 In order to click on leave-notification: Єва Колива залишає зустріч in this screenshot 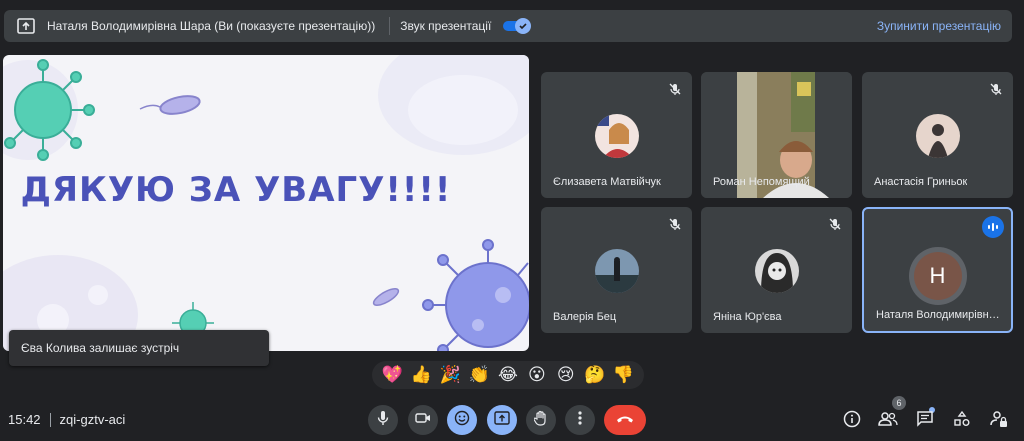, I will do `click(139, 348)`.